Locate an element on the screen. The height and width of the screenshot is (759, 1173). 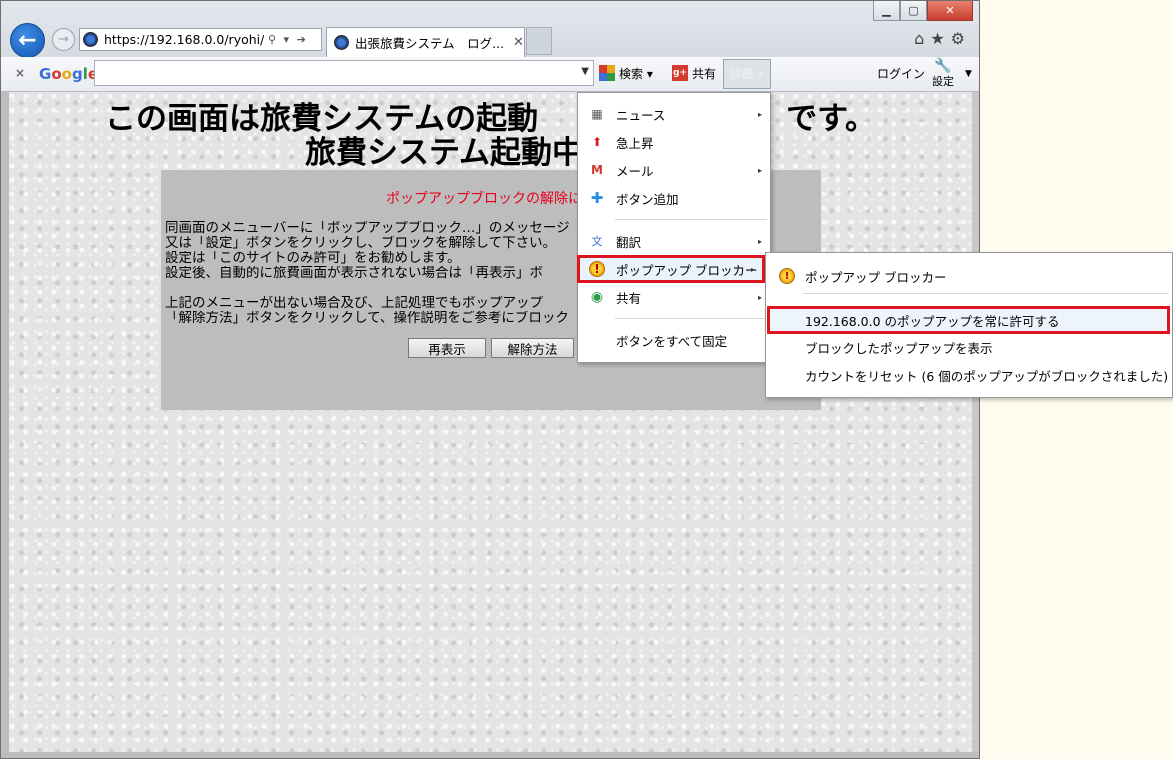
arrow-left-icon: ← is located at coordinates (27, 40).